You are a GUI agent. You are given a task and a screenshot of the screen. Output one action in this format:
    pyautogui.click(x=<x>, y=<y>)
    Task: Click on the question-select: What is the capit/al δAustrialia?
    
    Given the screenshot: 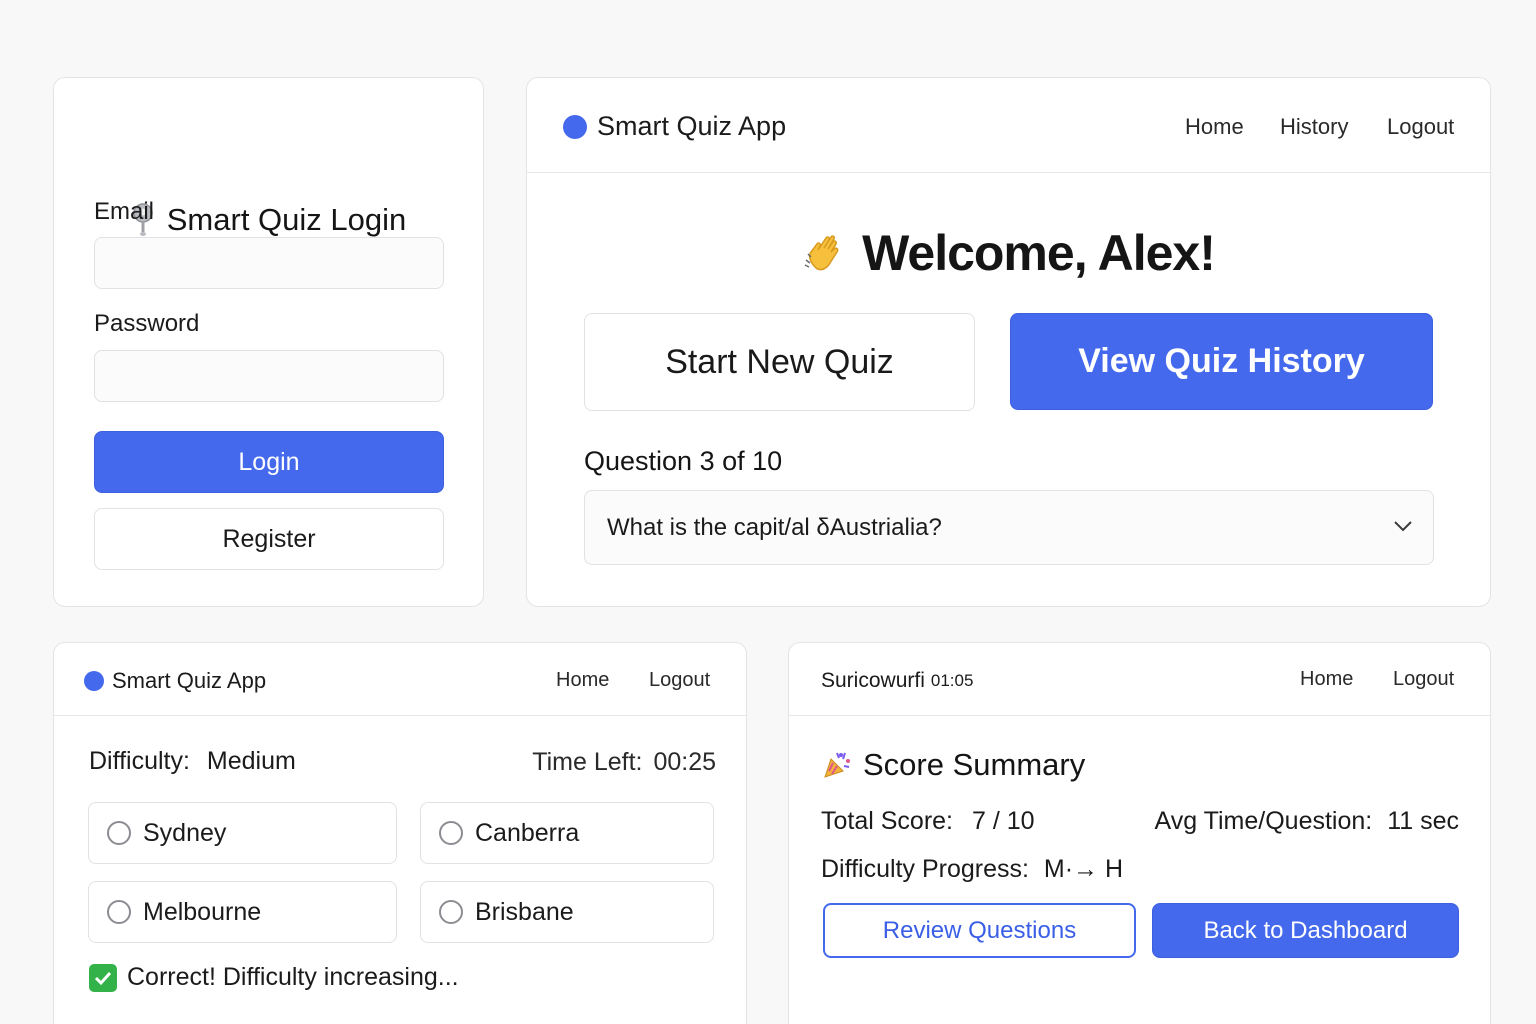 What is the action you would take?
    pyautogui.click(x=1009, y=527)
    